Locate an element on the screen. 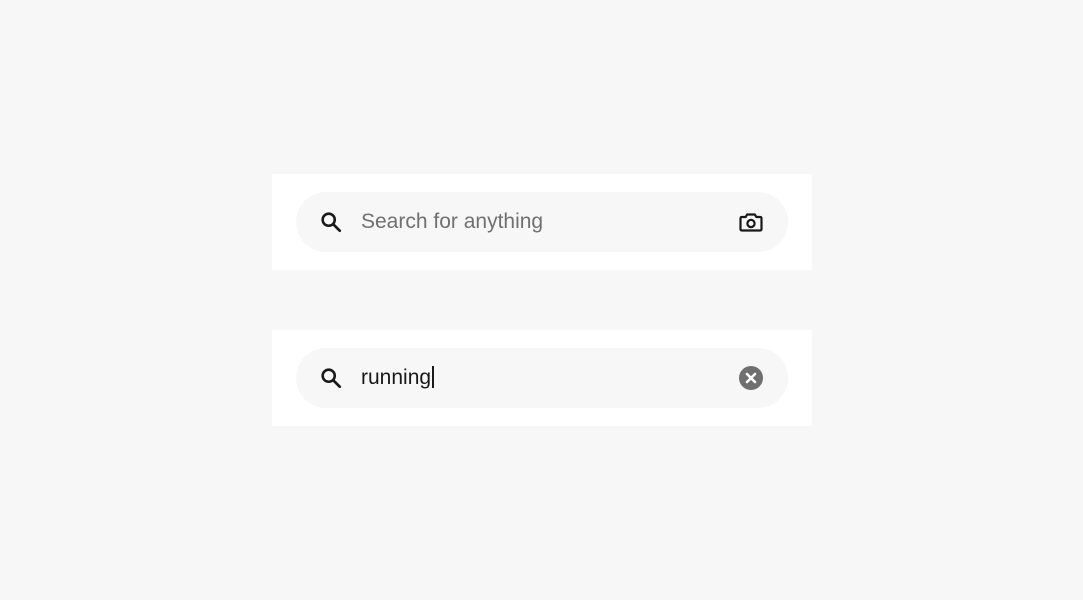  search-active-card: running is located at coordinates (542, 378).